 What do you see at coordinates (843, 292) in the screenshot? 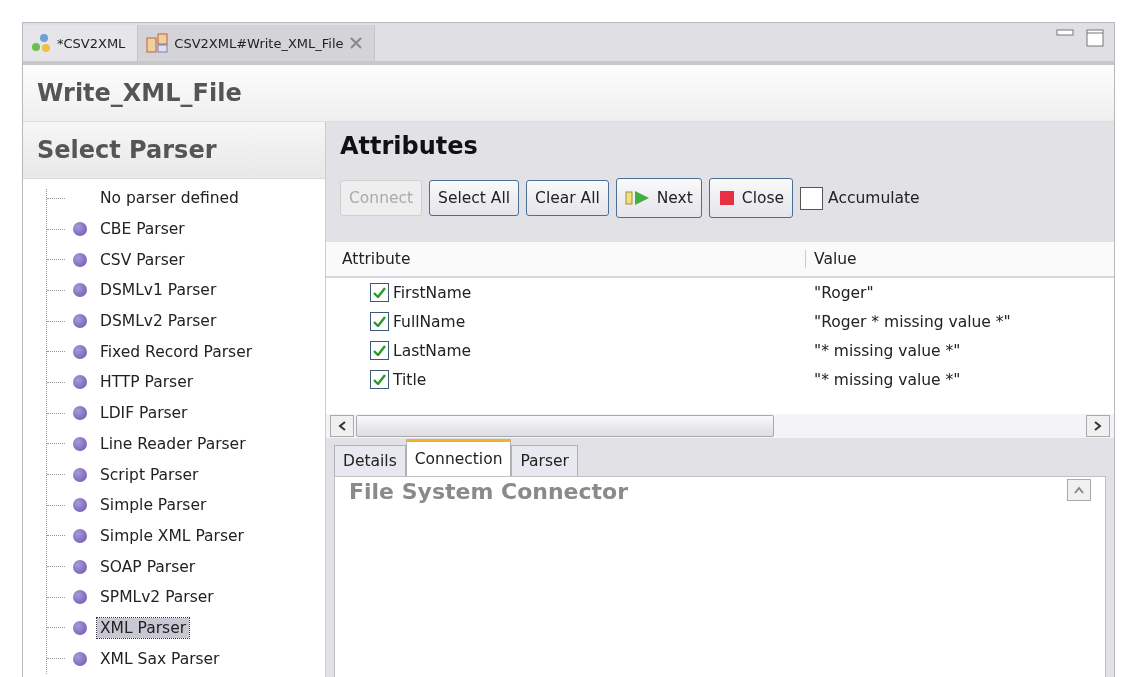
I see `table-cell-text: "Roger"` at bounding box center [843, 292].